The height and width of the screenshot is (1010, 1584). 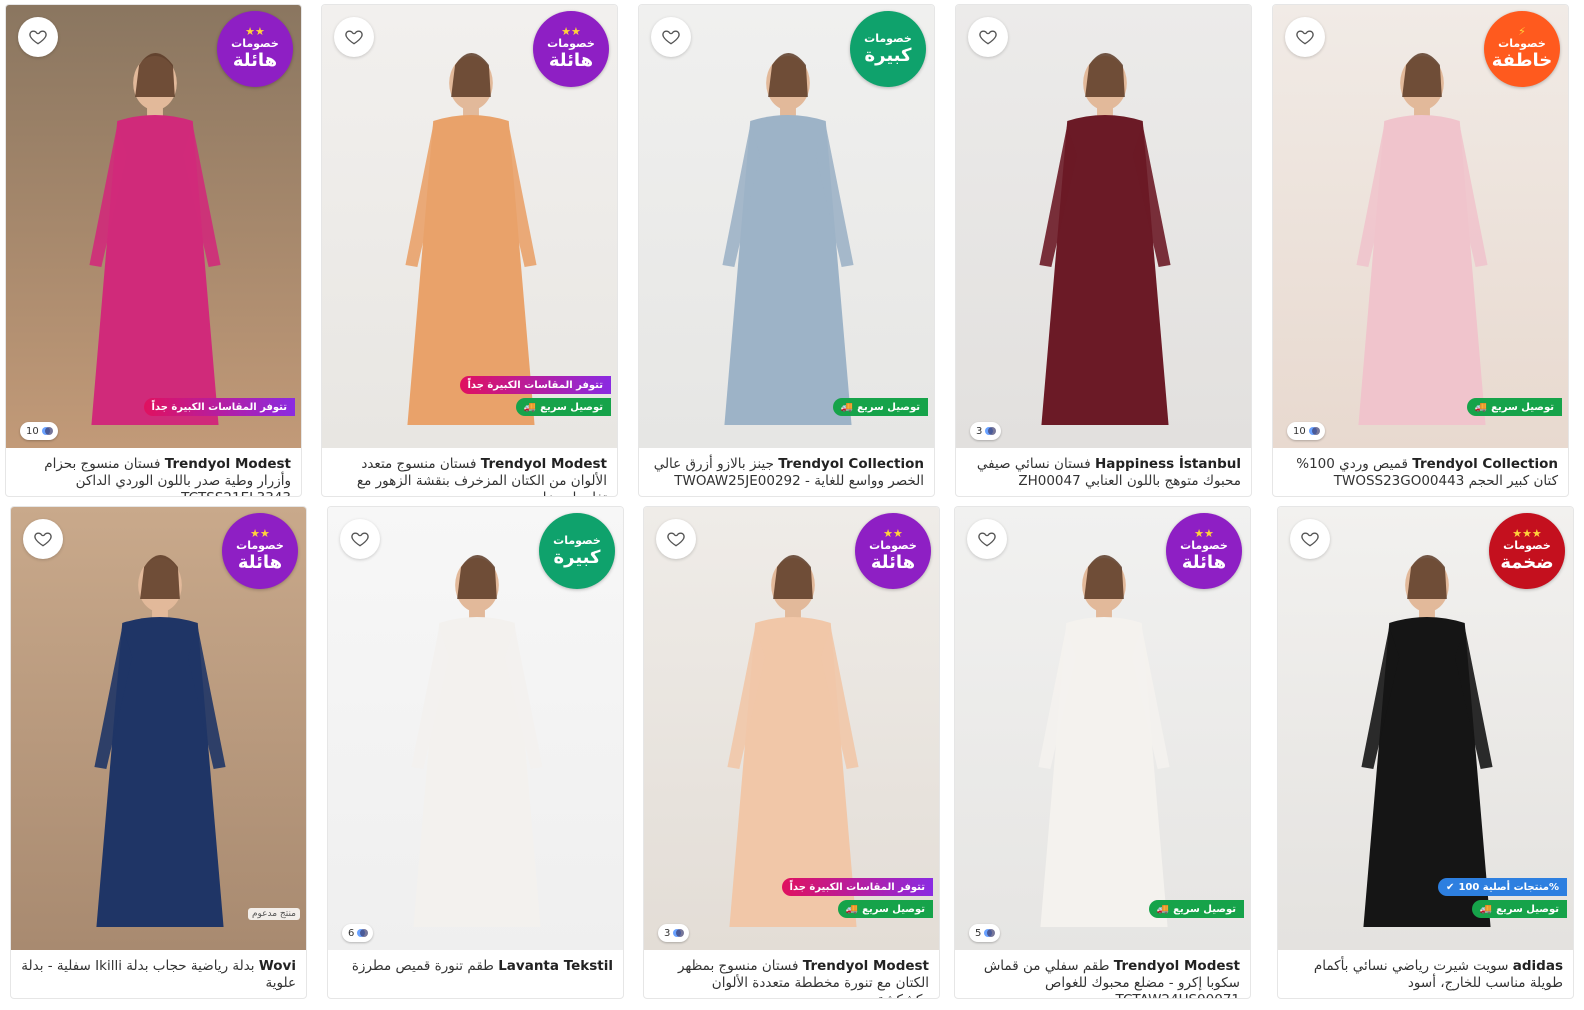 What do you see at coordinates (1522, 49) in the screenshot?
I see `promo-badge: ⚡ خصومات خاطفة` at bounding box center [1522, 49].